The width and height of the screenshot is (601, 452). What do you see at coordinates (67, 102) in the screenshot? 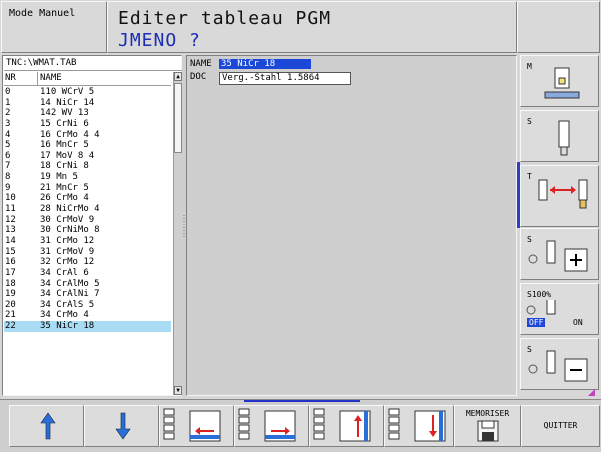
I see `row-name: 14 NiCr 14` at bounding box center [67, 102].